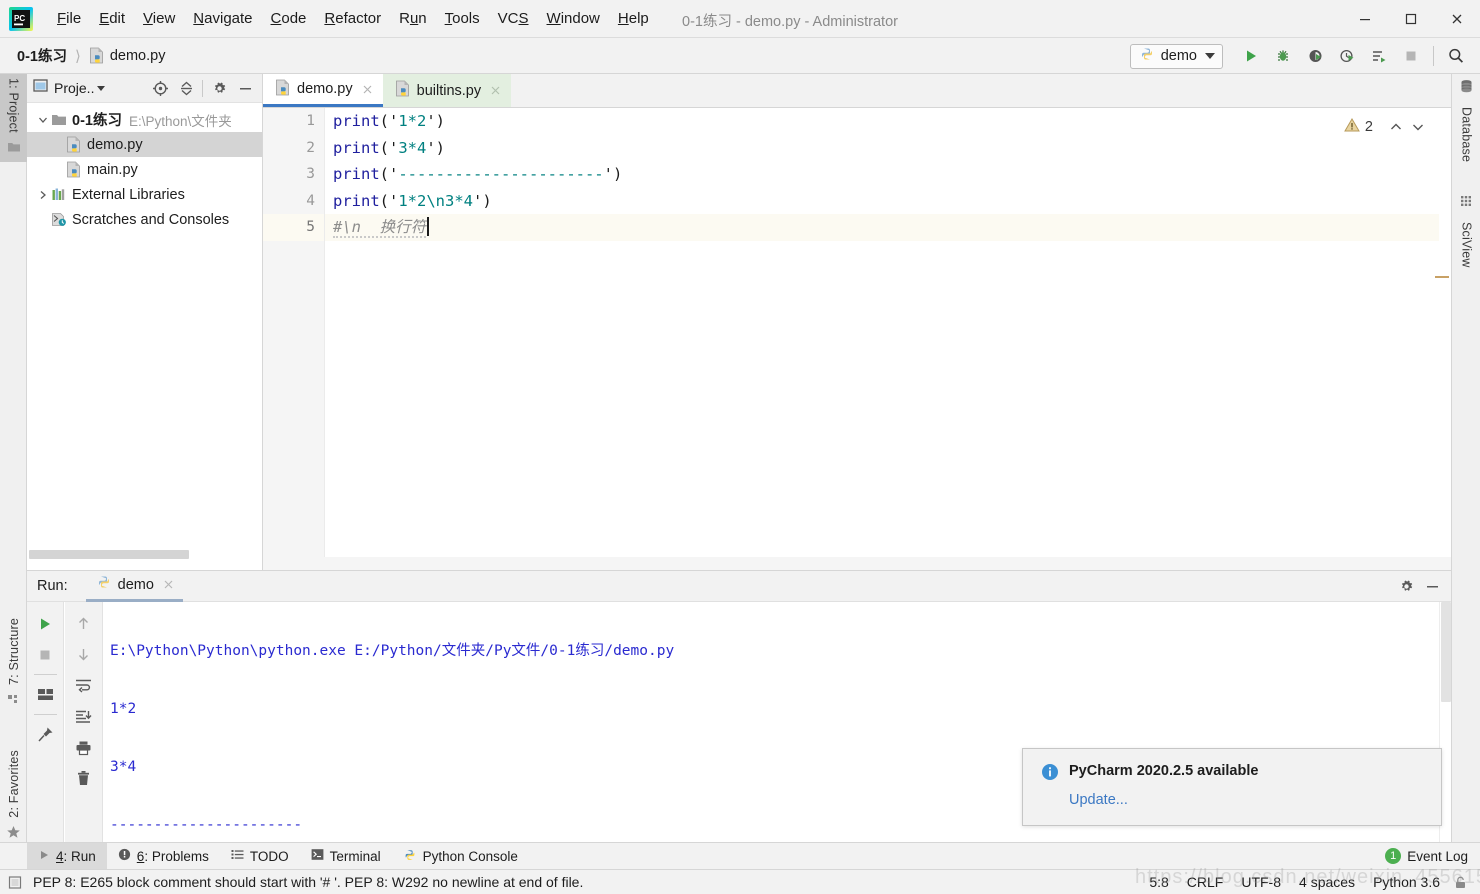  Describe the element at coordinates (1396, 127) in the screenshot. I see `chevron-up-icon` at that location.